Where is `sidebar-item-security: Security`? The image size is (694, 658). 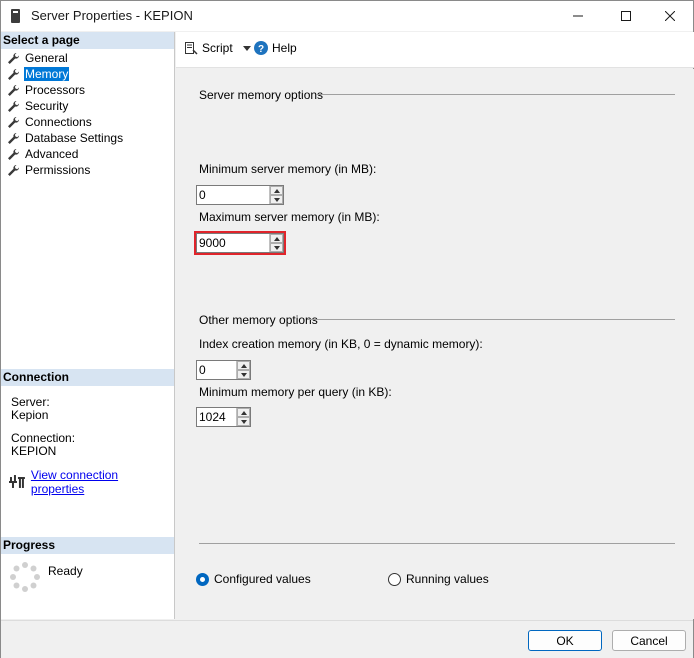
sidebar-item-security: Security is located at coordinates (87, 106).